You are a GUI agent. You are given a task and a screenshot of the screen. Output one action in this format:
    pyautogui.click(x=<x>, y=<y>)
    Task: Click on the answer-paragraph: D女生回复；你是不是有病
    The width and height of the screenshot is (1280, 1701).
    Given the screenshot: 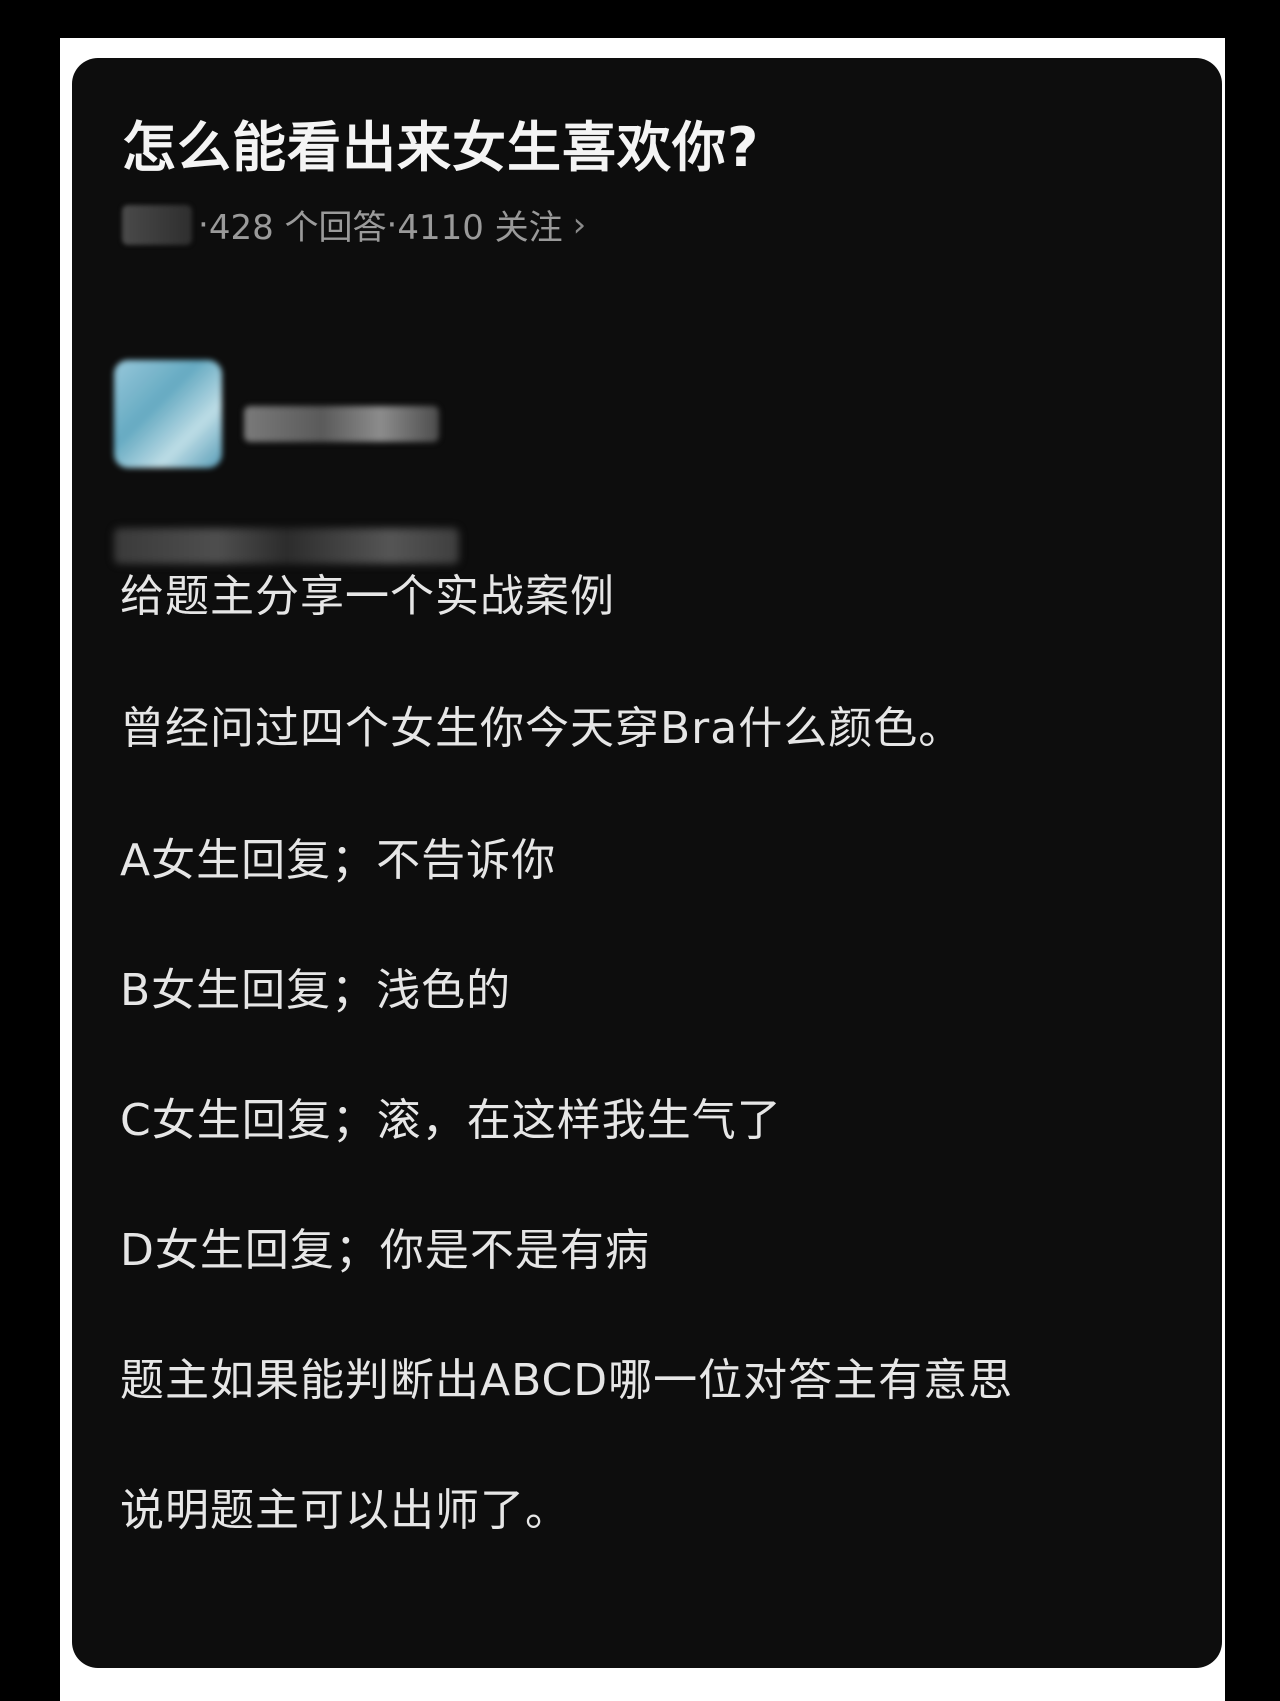 What is the action you would take?
    pyautogui.click(x=385, y=1250)
    